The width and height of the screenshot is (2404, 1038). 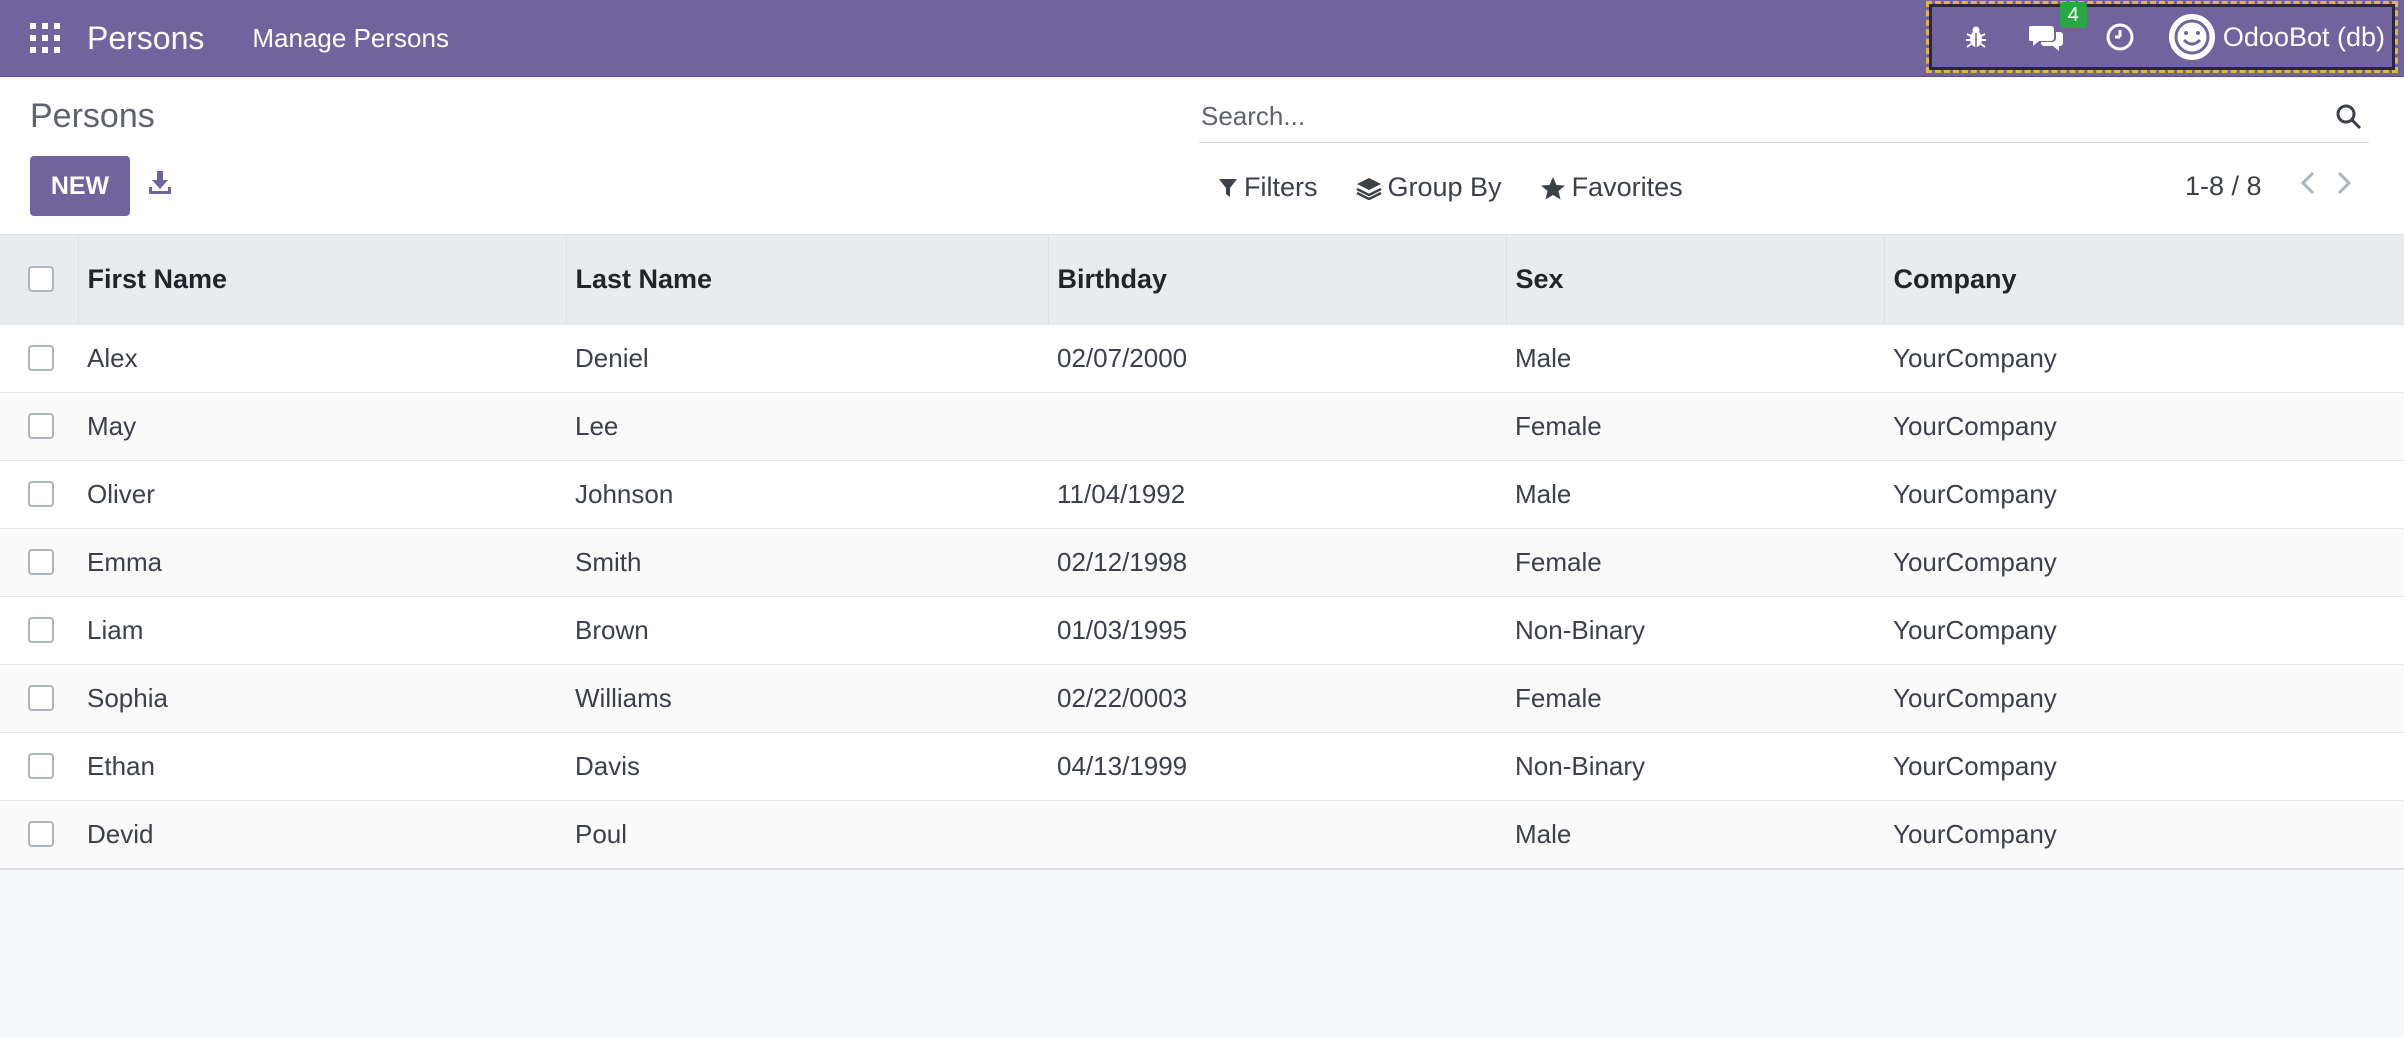 What do you see at coordinates (2303, 36) in the screenshot?
I see `user-name: OdooBot (db)` at bounding box center [2303, 36].